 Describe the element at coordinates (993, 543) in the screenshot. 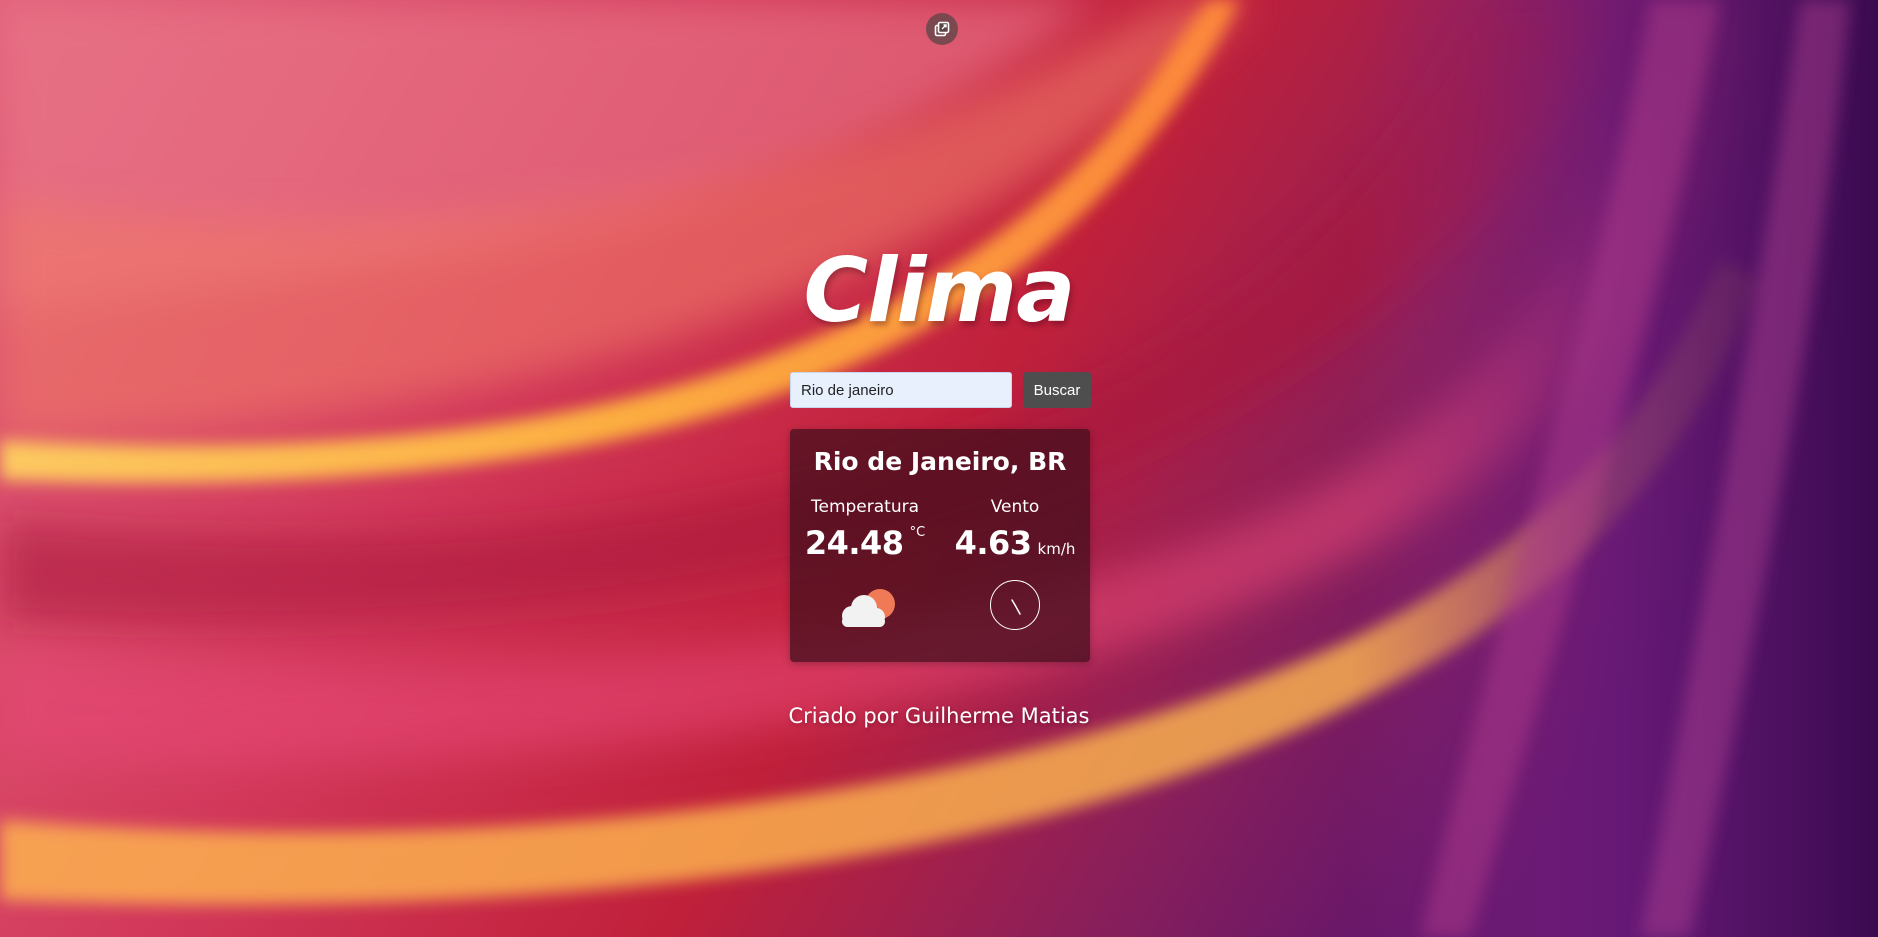

I see `wind-value: 4.63` at that location.